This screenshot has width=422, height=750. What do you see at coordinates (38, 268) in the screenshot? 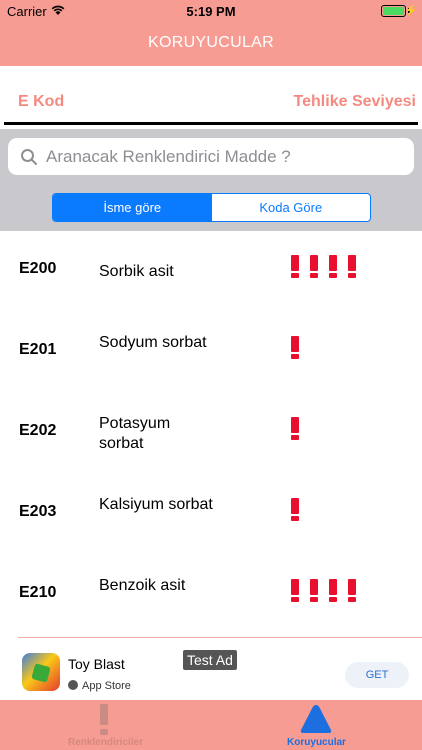
I see `item-code: E200` at bounding box center [38, 268].